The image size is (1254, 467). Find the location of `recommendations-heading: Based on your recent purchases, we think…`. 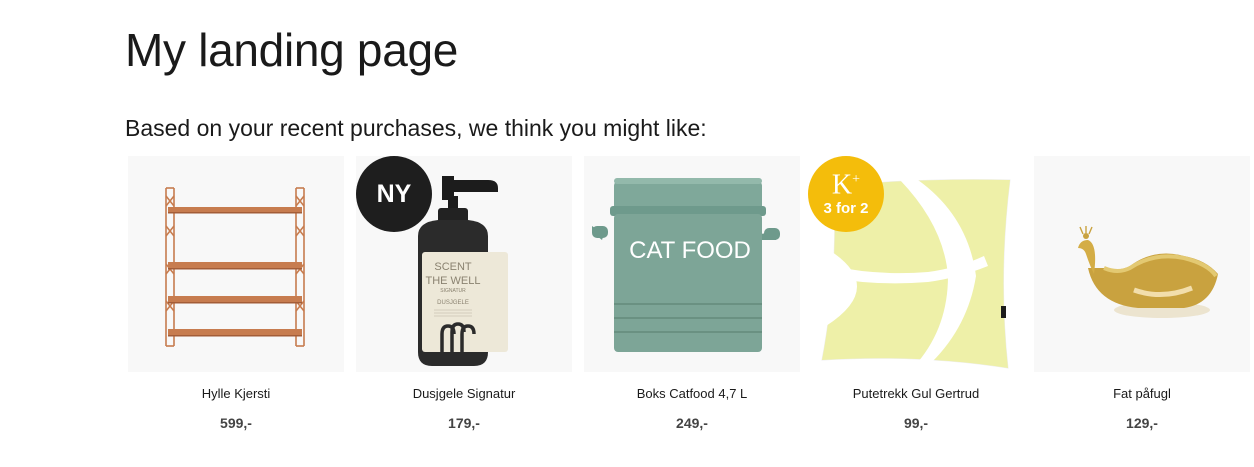

recommendations-heading: Based on your recent purchases, we think… is located at coordinates (416, 128).